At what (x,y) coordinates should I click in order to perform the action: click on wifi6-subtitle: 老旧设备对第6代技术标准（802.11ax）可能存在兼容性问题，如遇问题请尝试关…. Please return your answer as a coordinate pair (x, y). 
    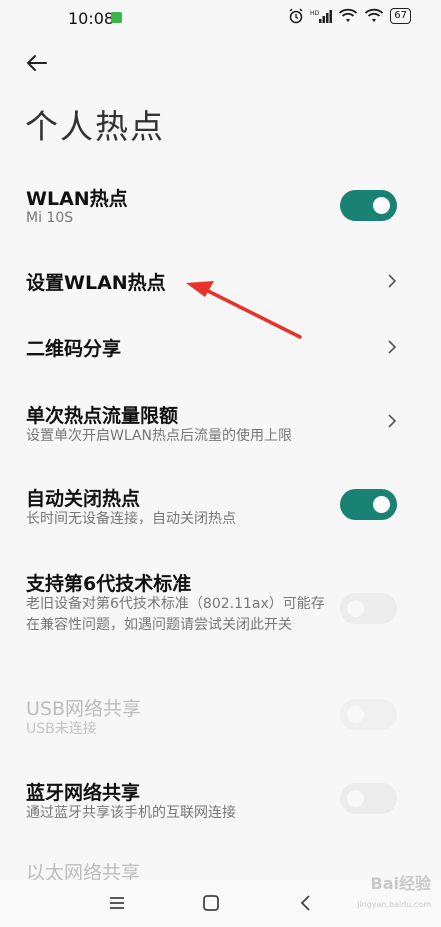
    Looking at the image, I should click on (175, 614).